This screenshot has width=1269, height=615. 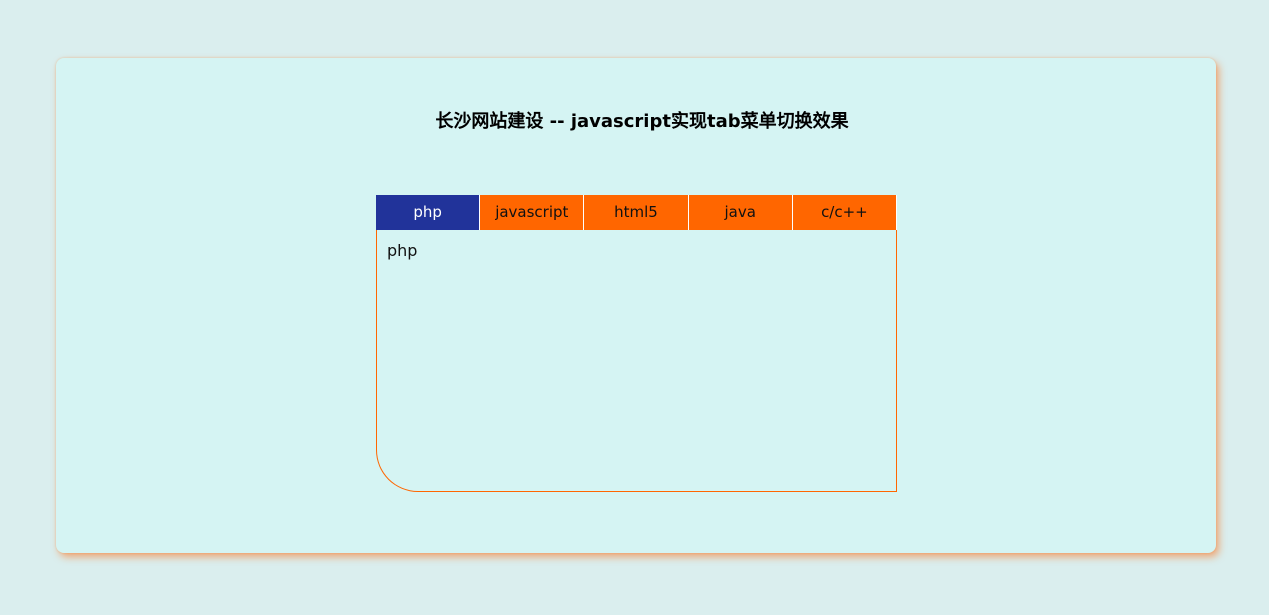 What do you see at coordinates (740, 212) in the screenshot?
I see `tab-java: java` at bounding box center [740, 212].